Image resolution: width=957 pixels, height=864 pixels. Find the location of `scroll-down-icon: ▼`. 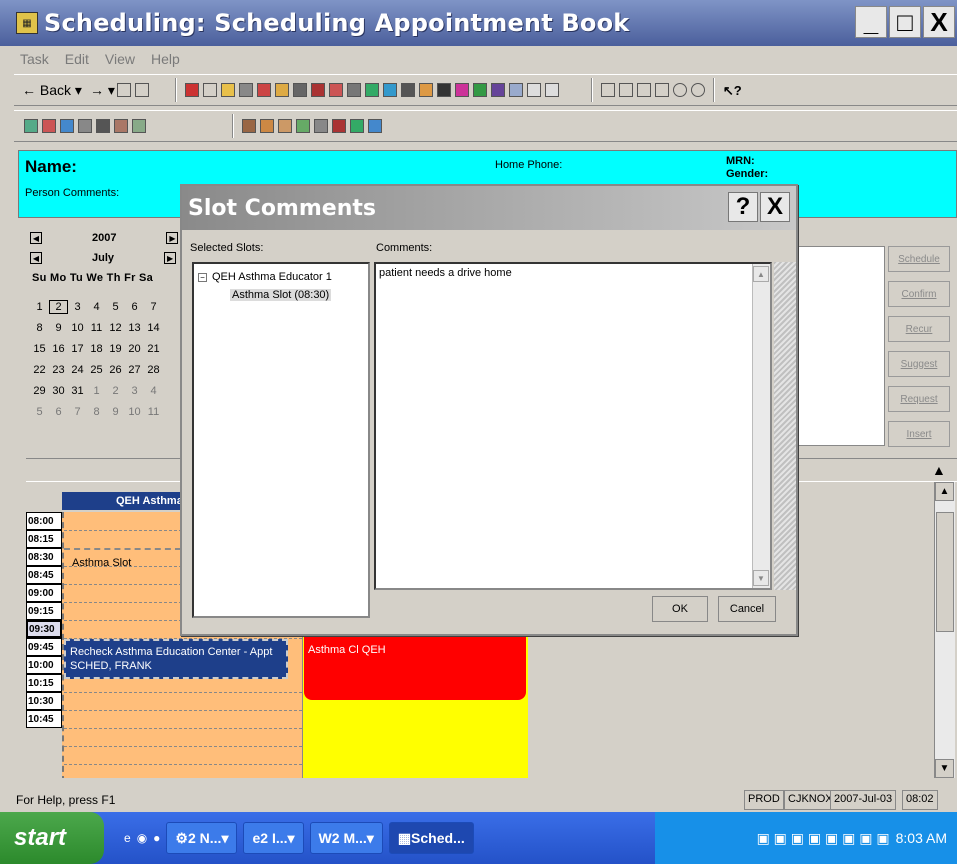

scroll-down-icon: ▼ is located at coordinates (944, 768).